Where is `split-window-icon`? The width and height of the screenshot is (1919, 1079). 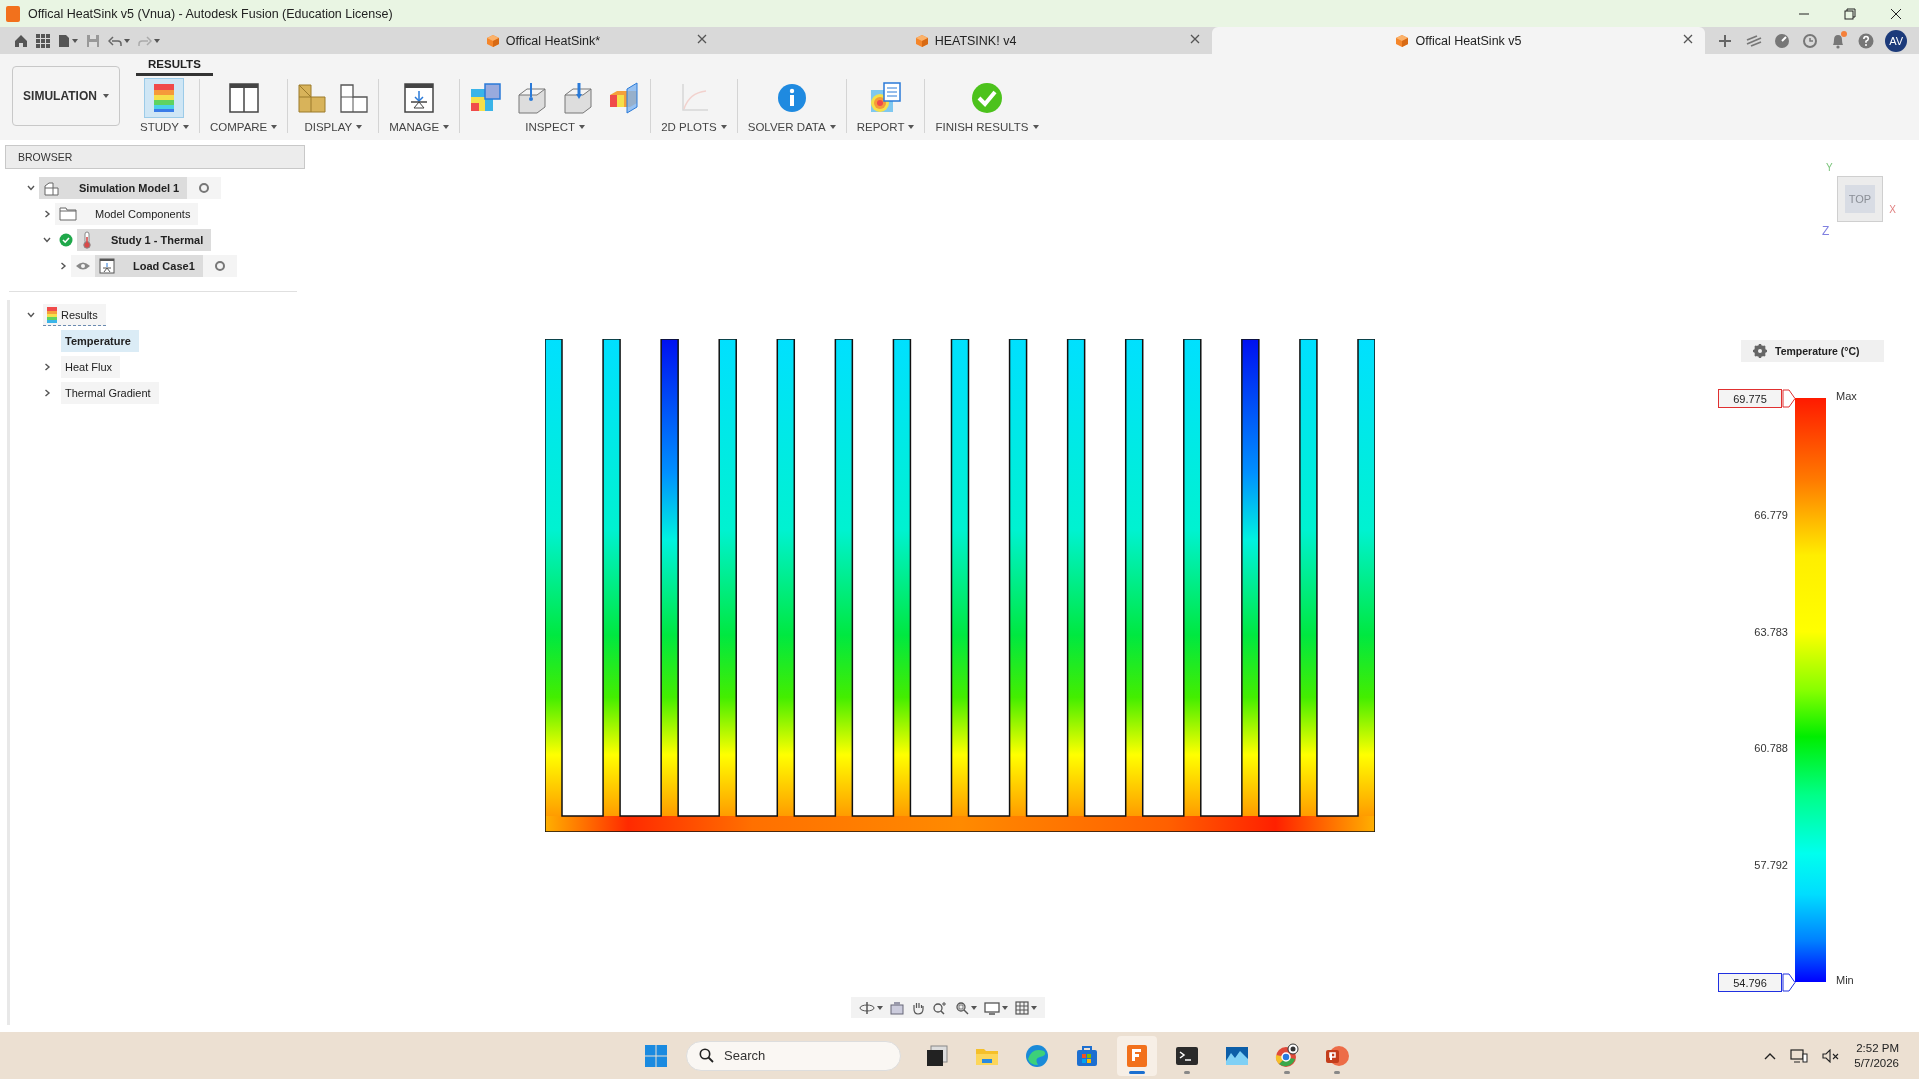
split-window-icon is located at coordinates (243, 98).